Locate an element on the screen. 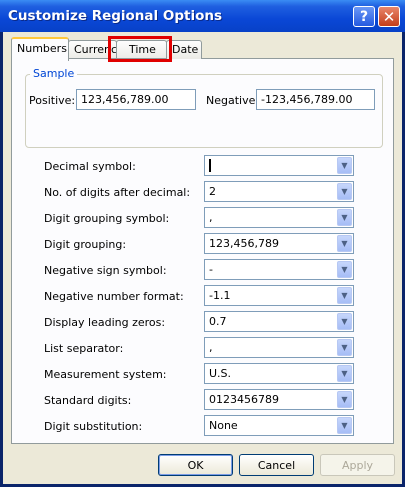  tab-numbers: Numbers is located at coordinates (40, 49).